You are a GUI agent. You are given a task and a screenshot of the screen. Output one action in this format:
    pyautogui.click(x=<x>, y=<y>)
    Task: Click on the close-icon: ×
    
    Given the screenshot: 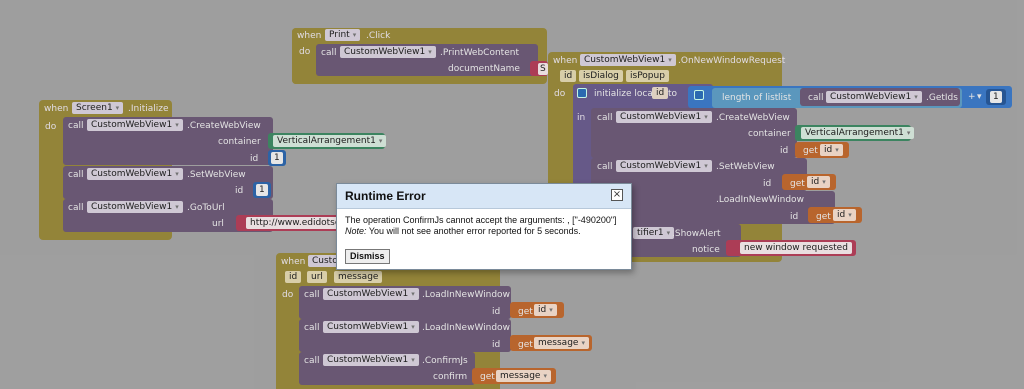 What is the action you would take?
    pyautogui.click(x=617, y=195)
    